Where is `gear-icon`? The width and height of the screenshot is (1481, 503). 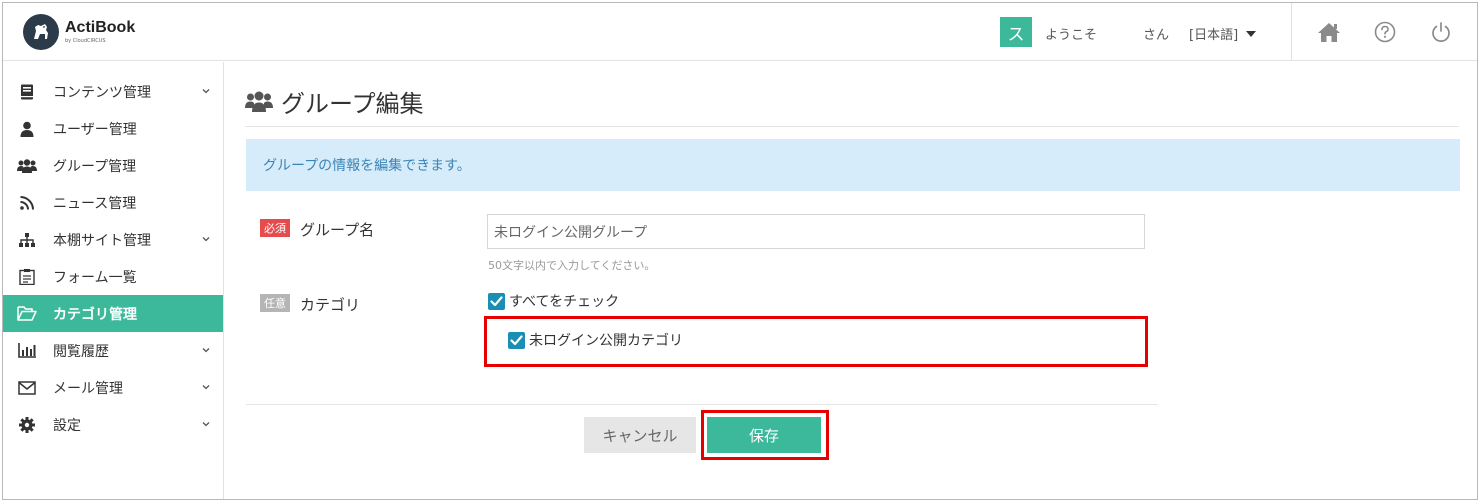 gear-icon is located at coordinates (27, 425).